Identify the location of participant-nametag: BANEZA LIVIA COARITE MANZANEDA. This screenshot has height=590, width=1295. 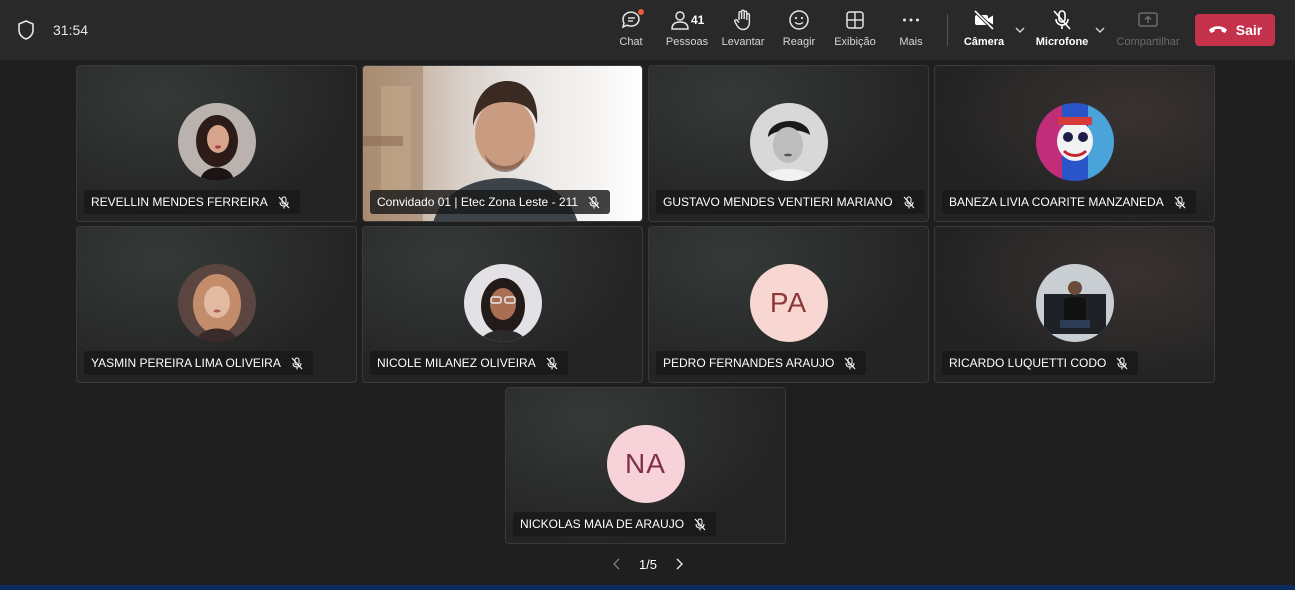
(1069, 202).